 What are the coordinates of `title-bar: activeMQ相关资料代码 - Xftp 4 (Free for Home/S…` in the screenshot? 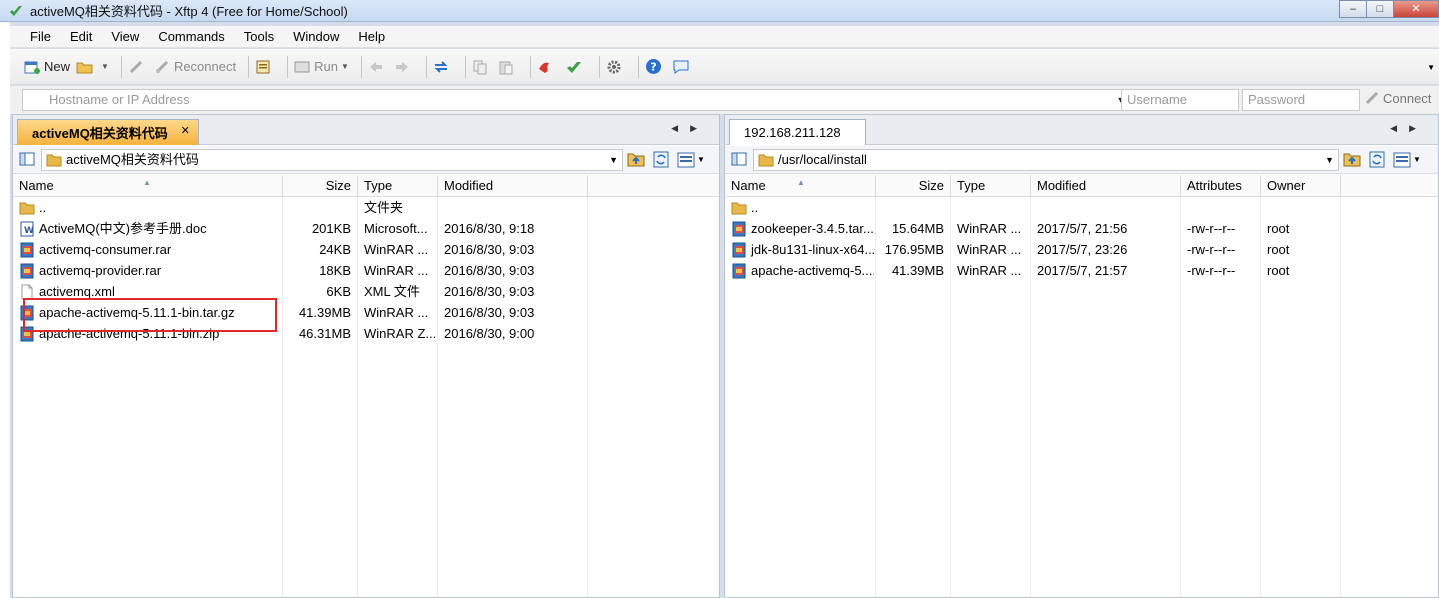 It's located at (719, 11).